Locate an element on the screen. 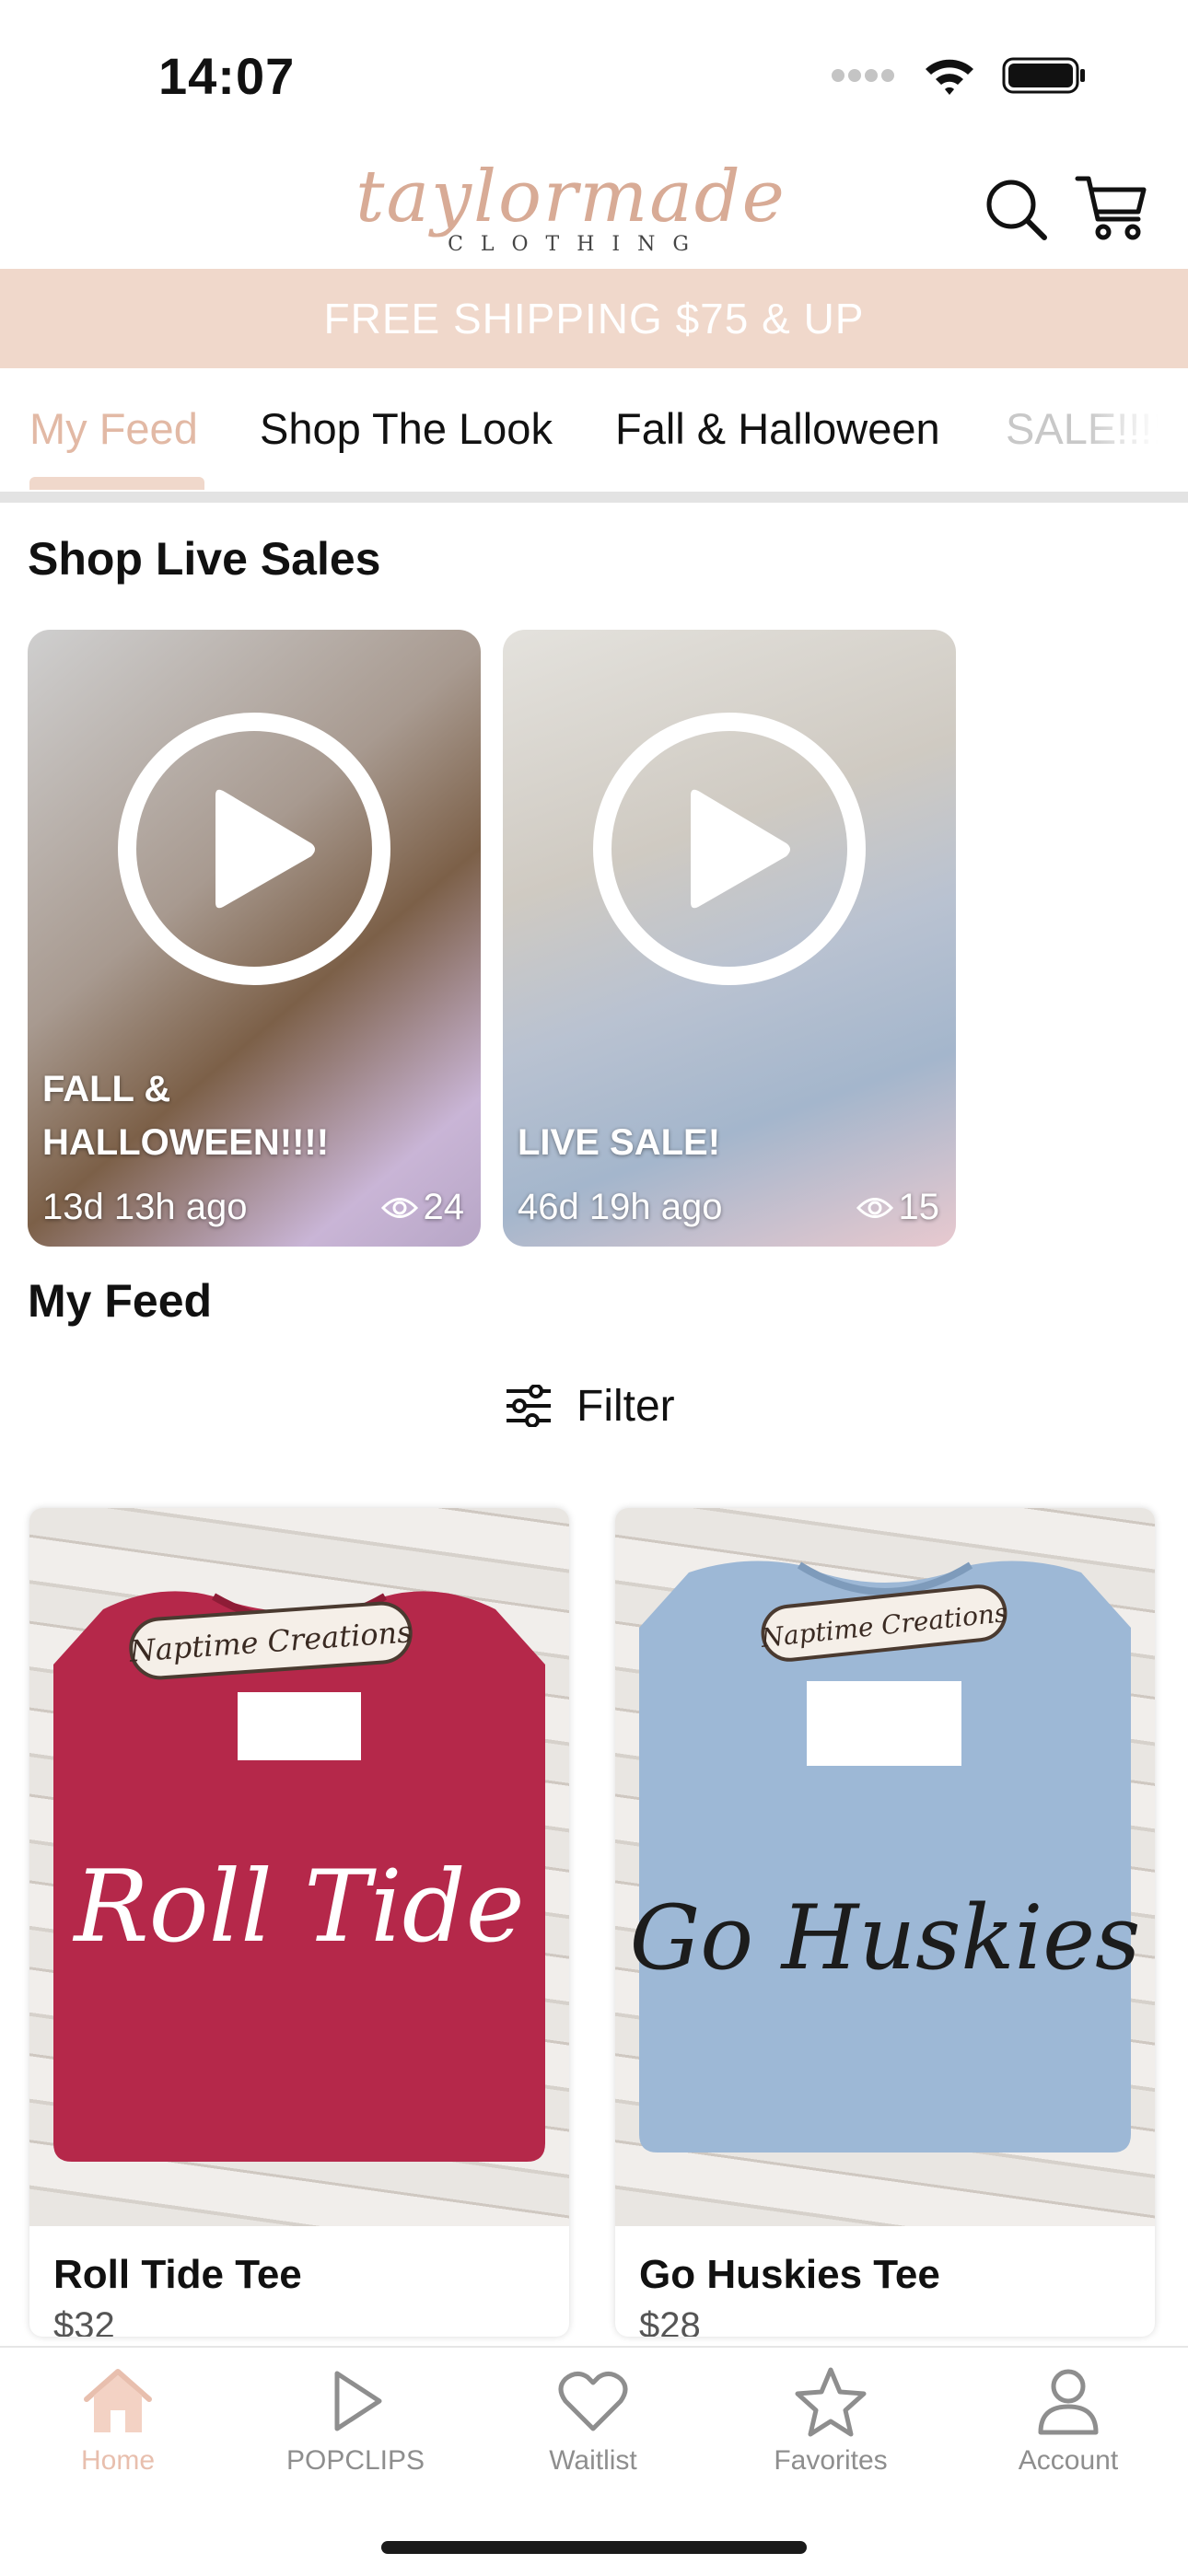  live-sale-views: 24 is located at coordinates (422, 1207).